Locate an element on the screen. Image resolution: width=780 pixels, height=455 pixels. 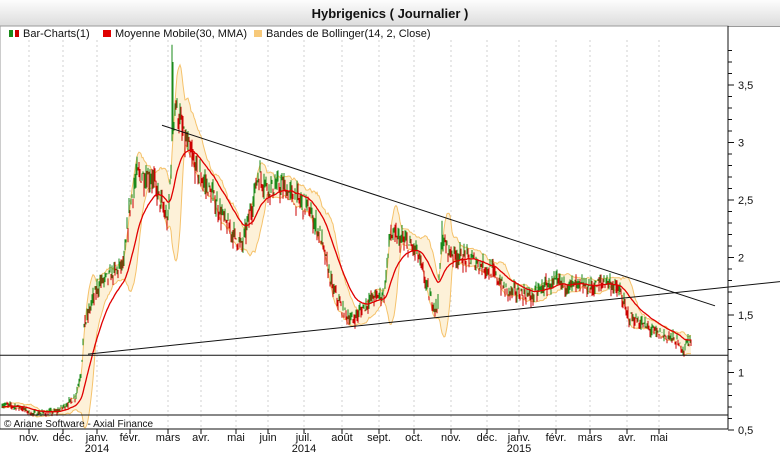
x-tick-label: oct. is located at coordinates (414, 438).